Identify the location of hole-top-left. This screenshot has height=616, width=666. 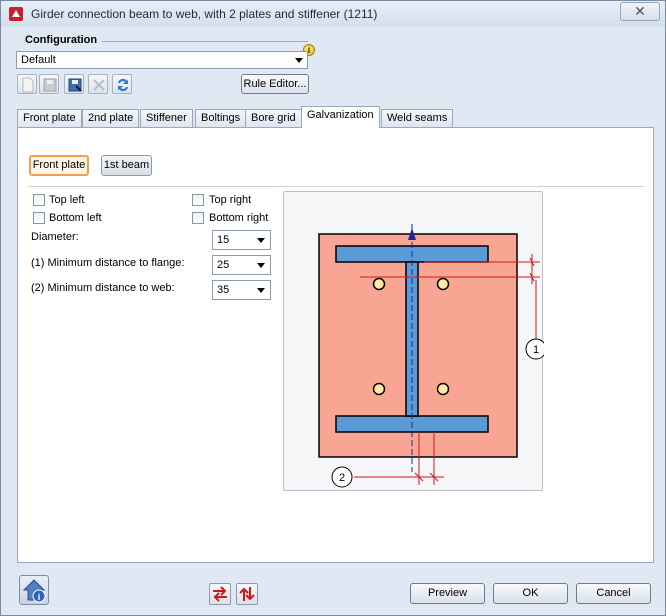
(379, 284).